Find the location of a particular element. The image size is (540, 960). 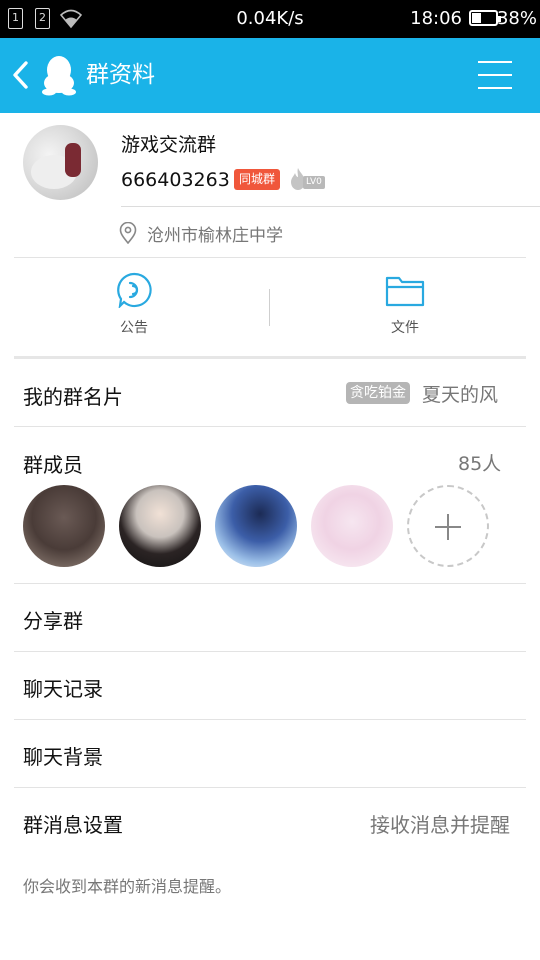

city-group-badge: 同城群 is located at coordinates (257, 179).